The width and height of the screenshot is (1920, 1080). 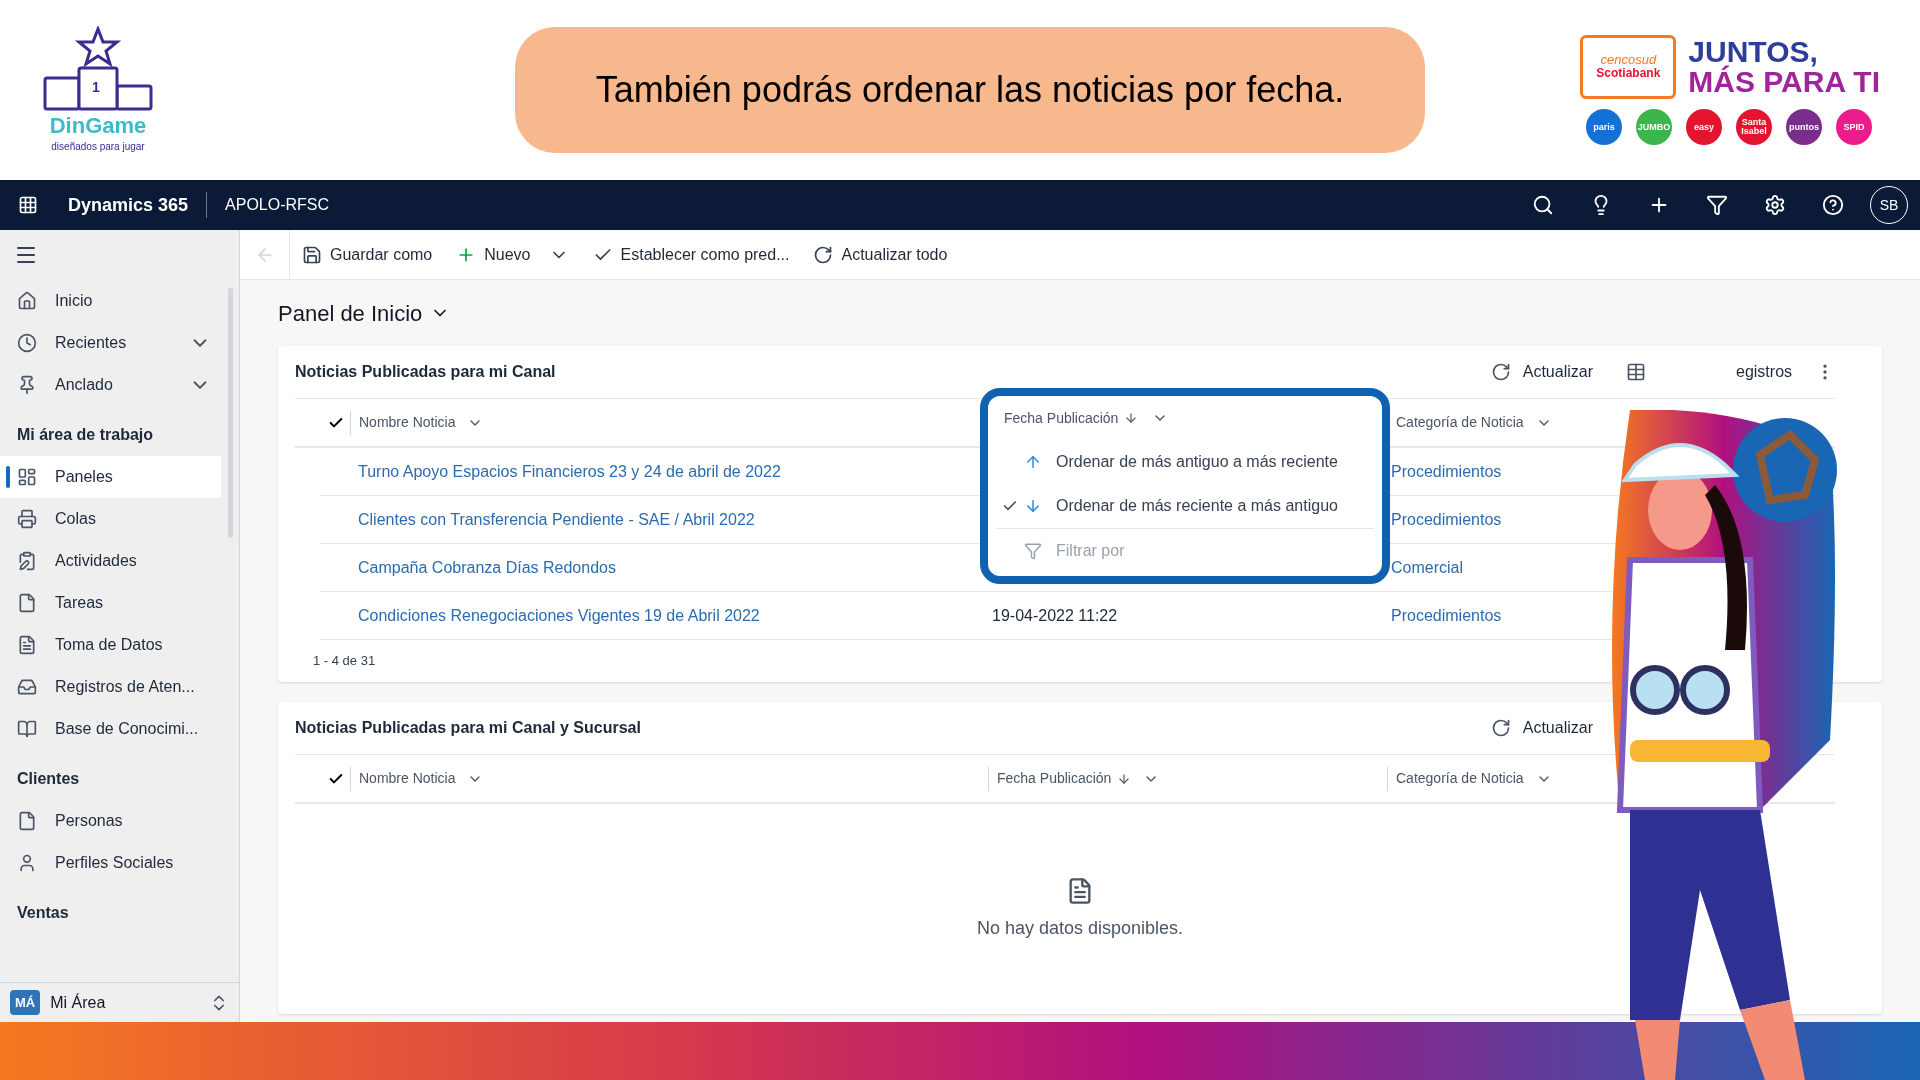 I want to click on date-cell: 19-04-2022 11:22, so click(x=1055, y=615).